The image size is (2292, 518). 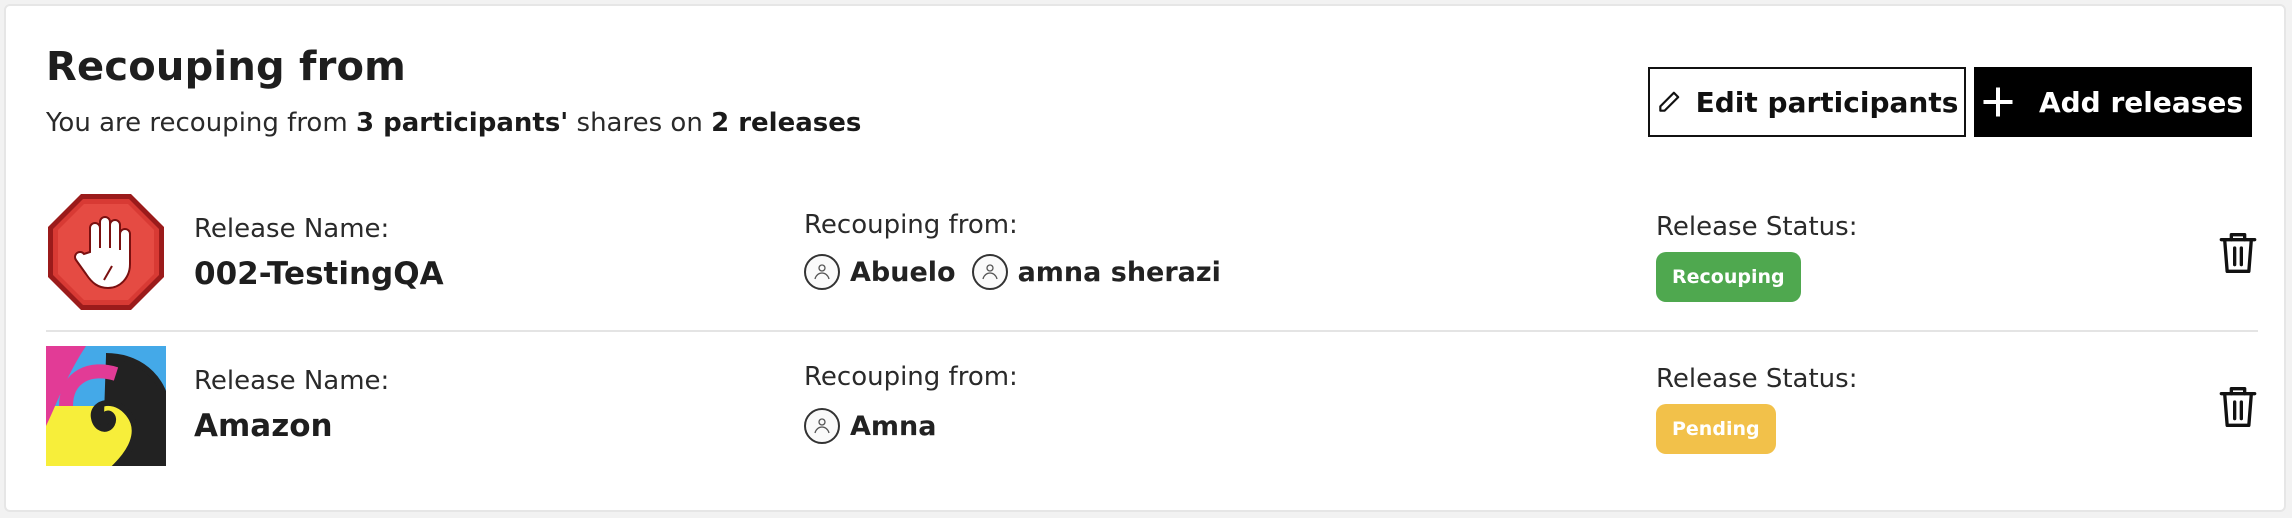 What do you see at coordinates (1728, 277) in the screenshot?
I see `status-badge: Recouping` at bounding box center [1728, 277].